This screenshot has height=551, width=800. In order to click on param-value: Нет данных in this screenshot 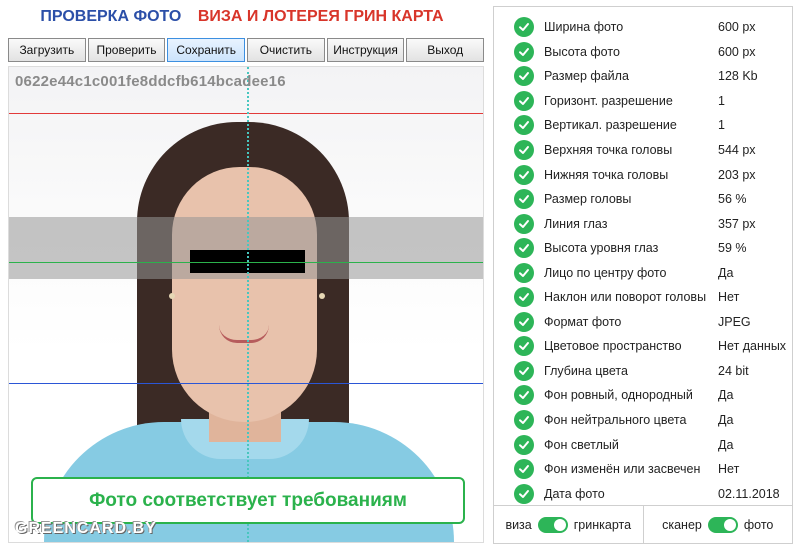, I will do `click(752, 346)`.